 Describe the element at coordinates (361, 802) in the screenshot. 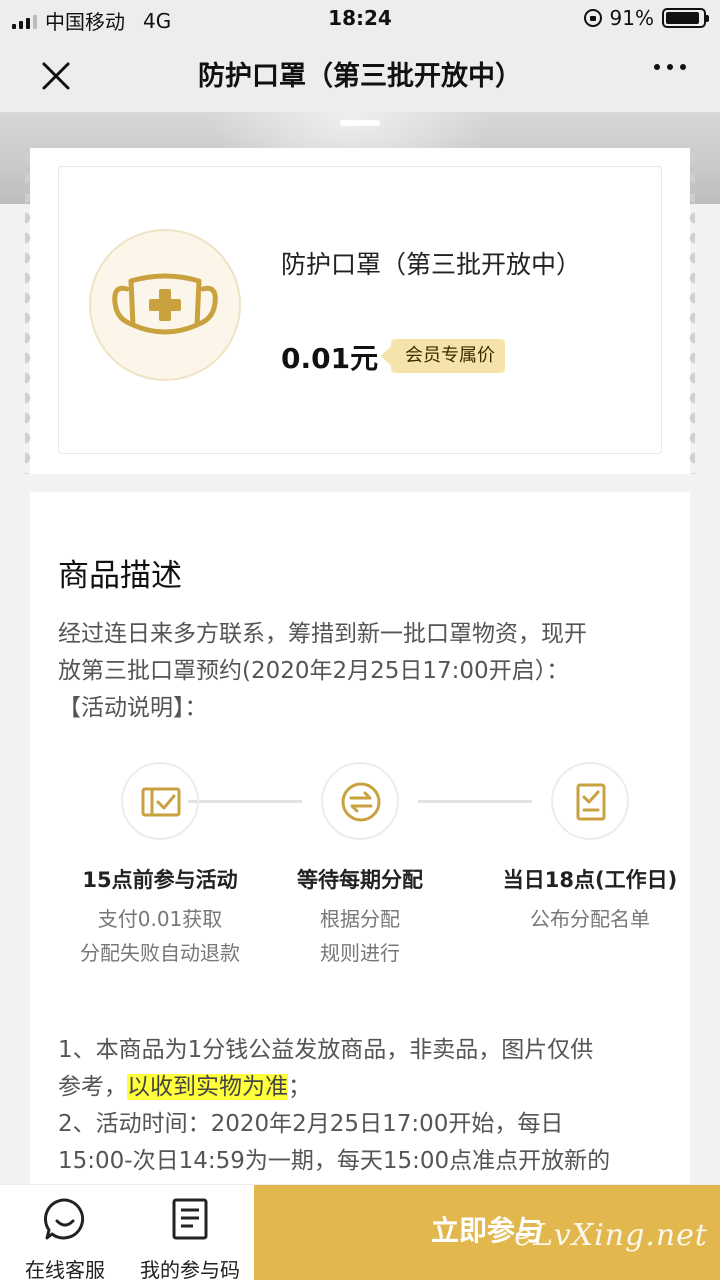

I see `exchange-icon` at that location.